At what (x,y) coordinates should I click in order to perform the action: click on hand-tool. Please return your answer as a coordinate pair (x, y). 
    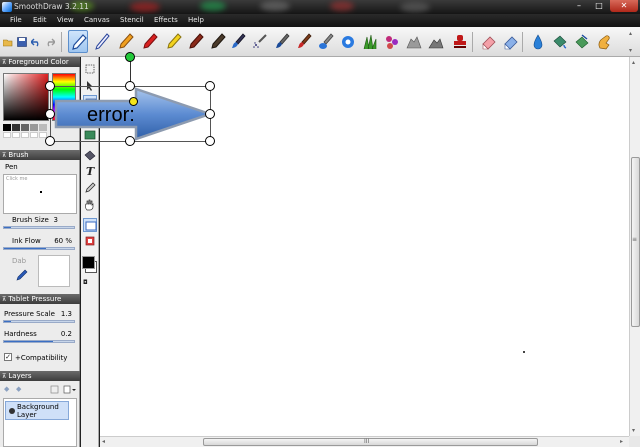
    Looking at the image, I should click on (90, 205).